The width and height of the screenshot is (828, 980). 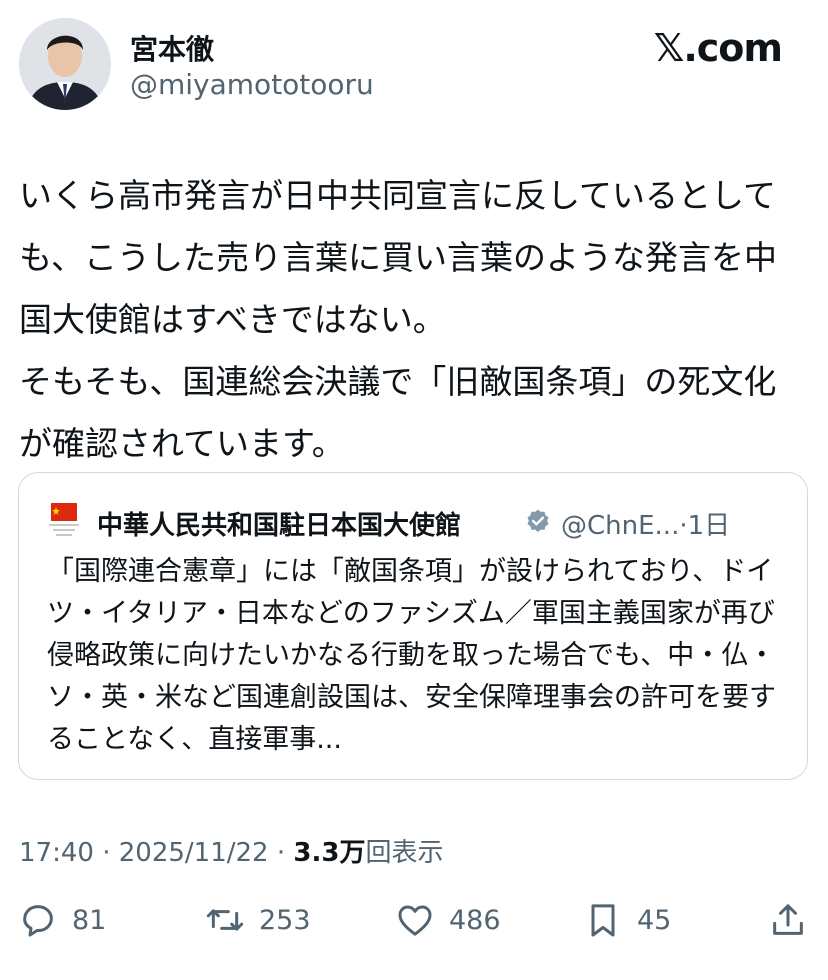 What do you see at coordinates (285, 920) in the screenshot?
I see `repost-count: 253` at bounding box center [285, 920].